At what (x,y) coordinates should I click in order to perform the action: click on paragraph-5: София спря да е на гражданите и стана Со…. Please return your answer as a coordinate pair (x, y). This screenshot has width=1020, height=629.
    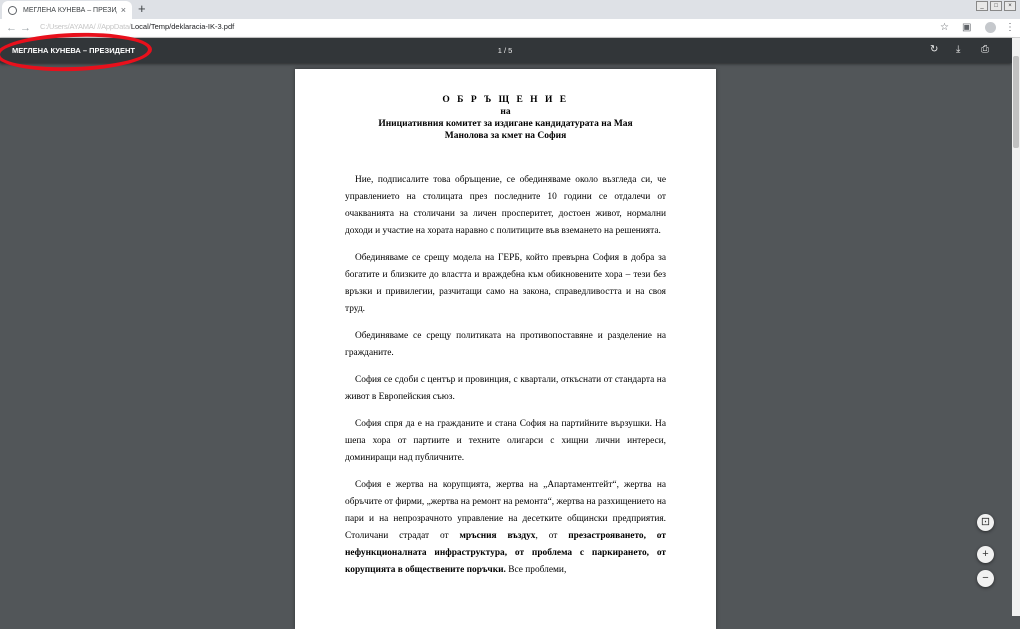
    Looking at the image, I should click on (505, 441).